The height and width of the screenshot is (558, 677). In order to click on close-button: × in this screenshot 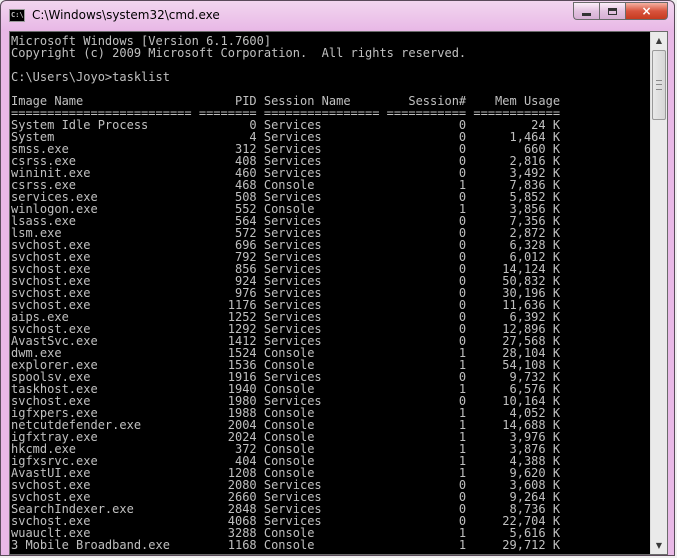, I will do `click(646, 11)`.